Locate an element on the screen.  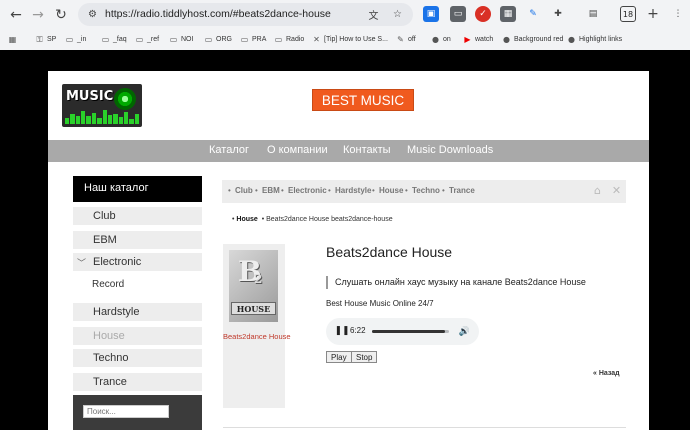
audio-player: ❚❚ 6:22 🔊 is located at coordinates (402, 331).